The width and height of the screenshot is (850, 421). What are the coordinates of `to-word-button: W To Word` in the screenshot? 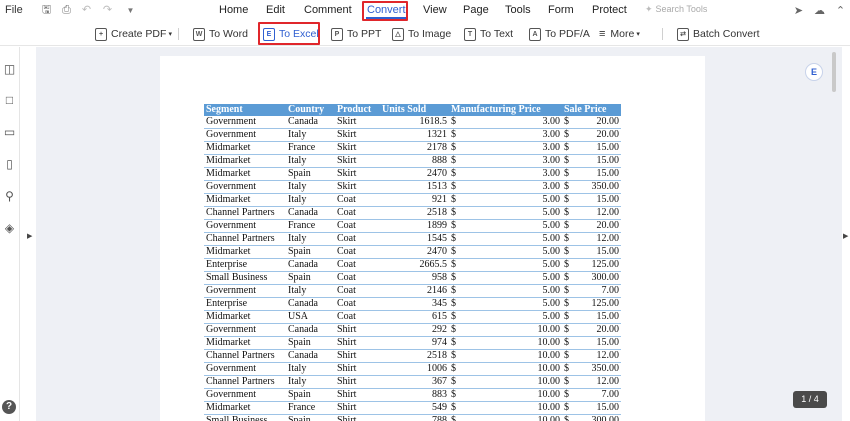 It's located at (220, 34).